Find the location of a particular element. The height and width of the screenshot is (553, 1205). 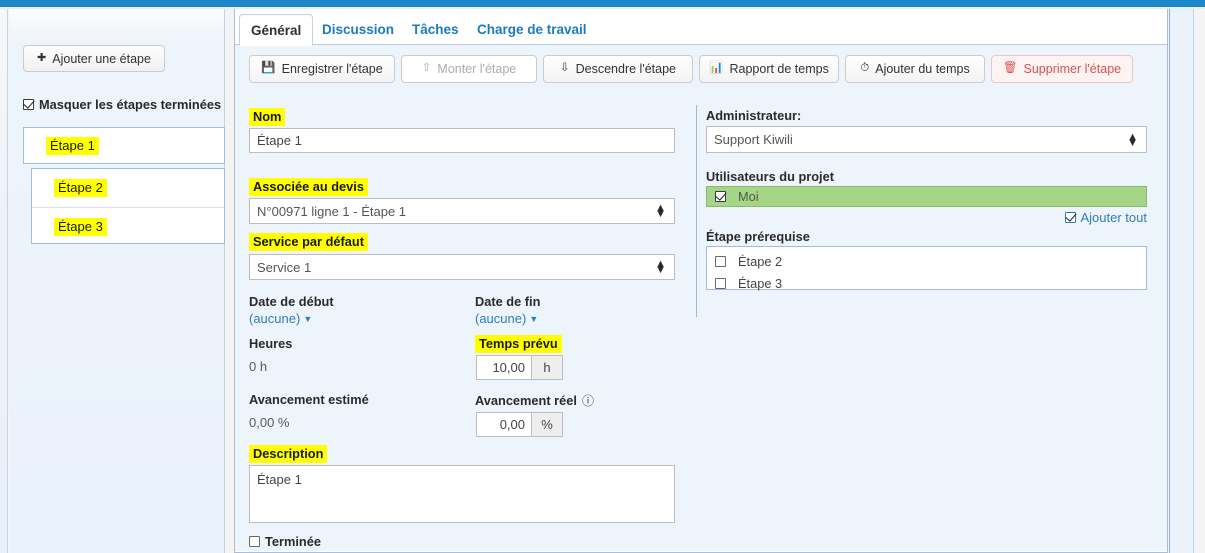

tab-general: Général is located at coordinates (276, 30).